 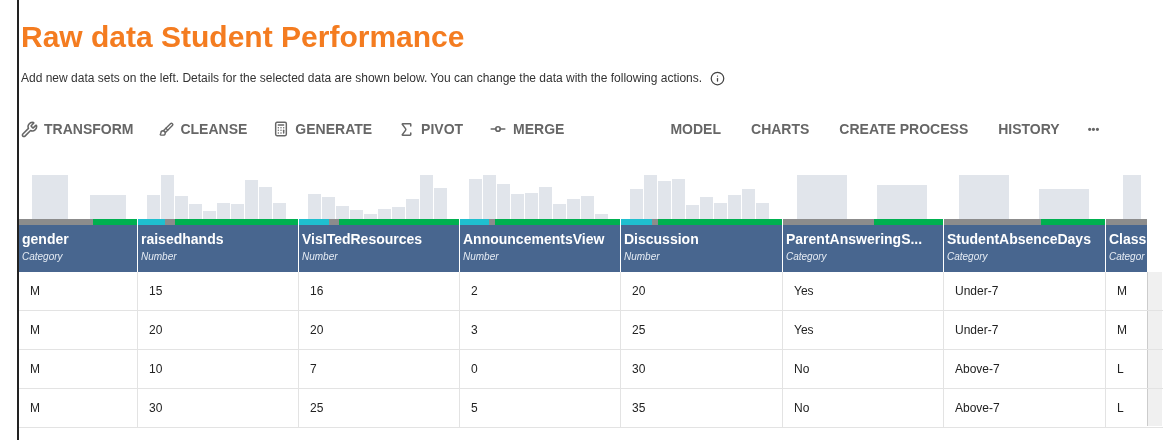 What do you see at coordinates (701, 248) in the screenshot?
I see `column-header: Discussion Number` at bounding box center [701, 248].